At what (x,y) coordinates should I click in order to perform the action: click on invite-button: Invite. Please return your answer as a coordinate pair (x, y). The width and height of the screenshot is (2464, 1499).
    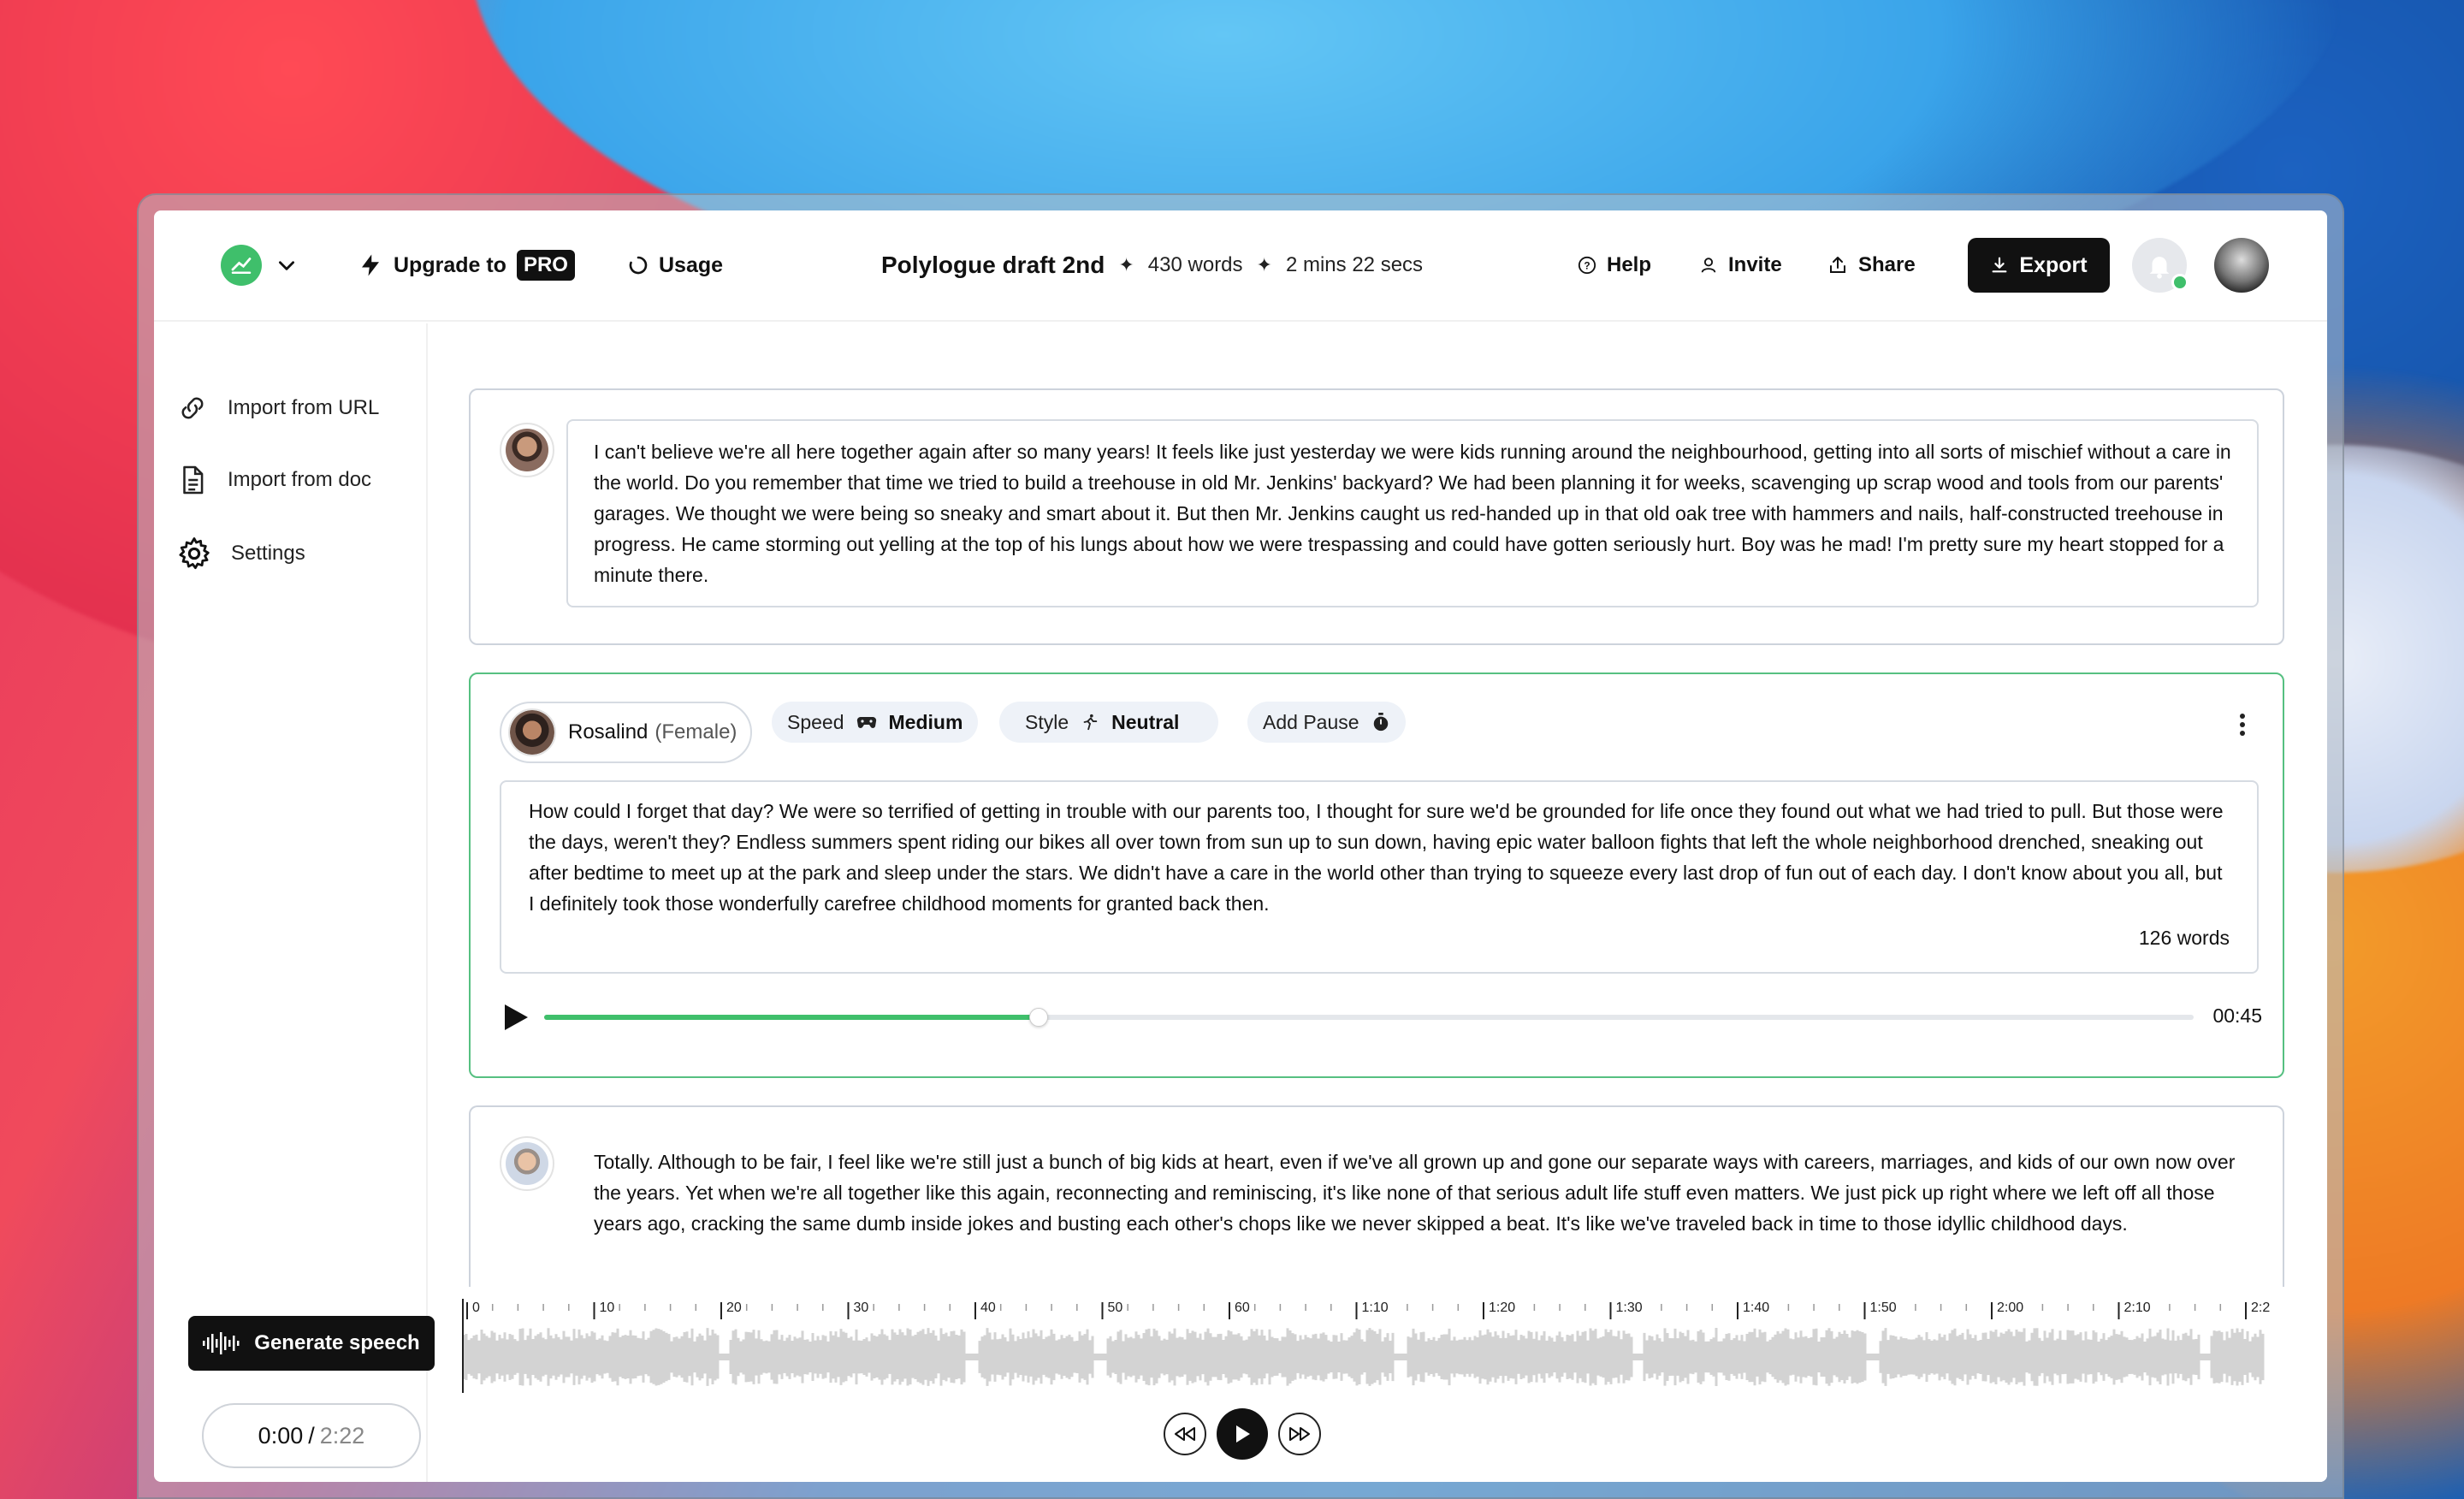
    Looking at the image, I should click on (1740, 265).